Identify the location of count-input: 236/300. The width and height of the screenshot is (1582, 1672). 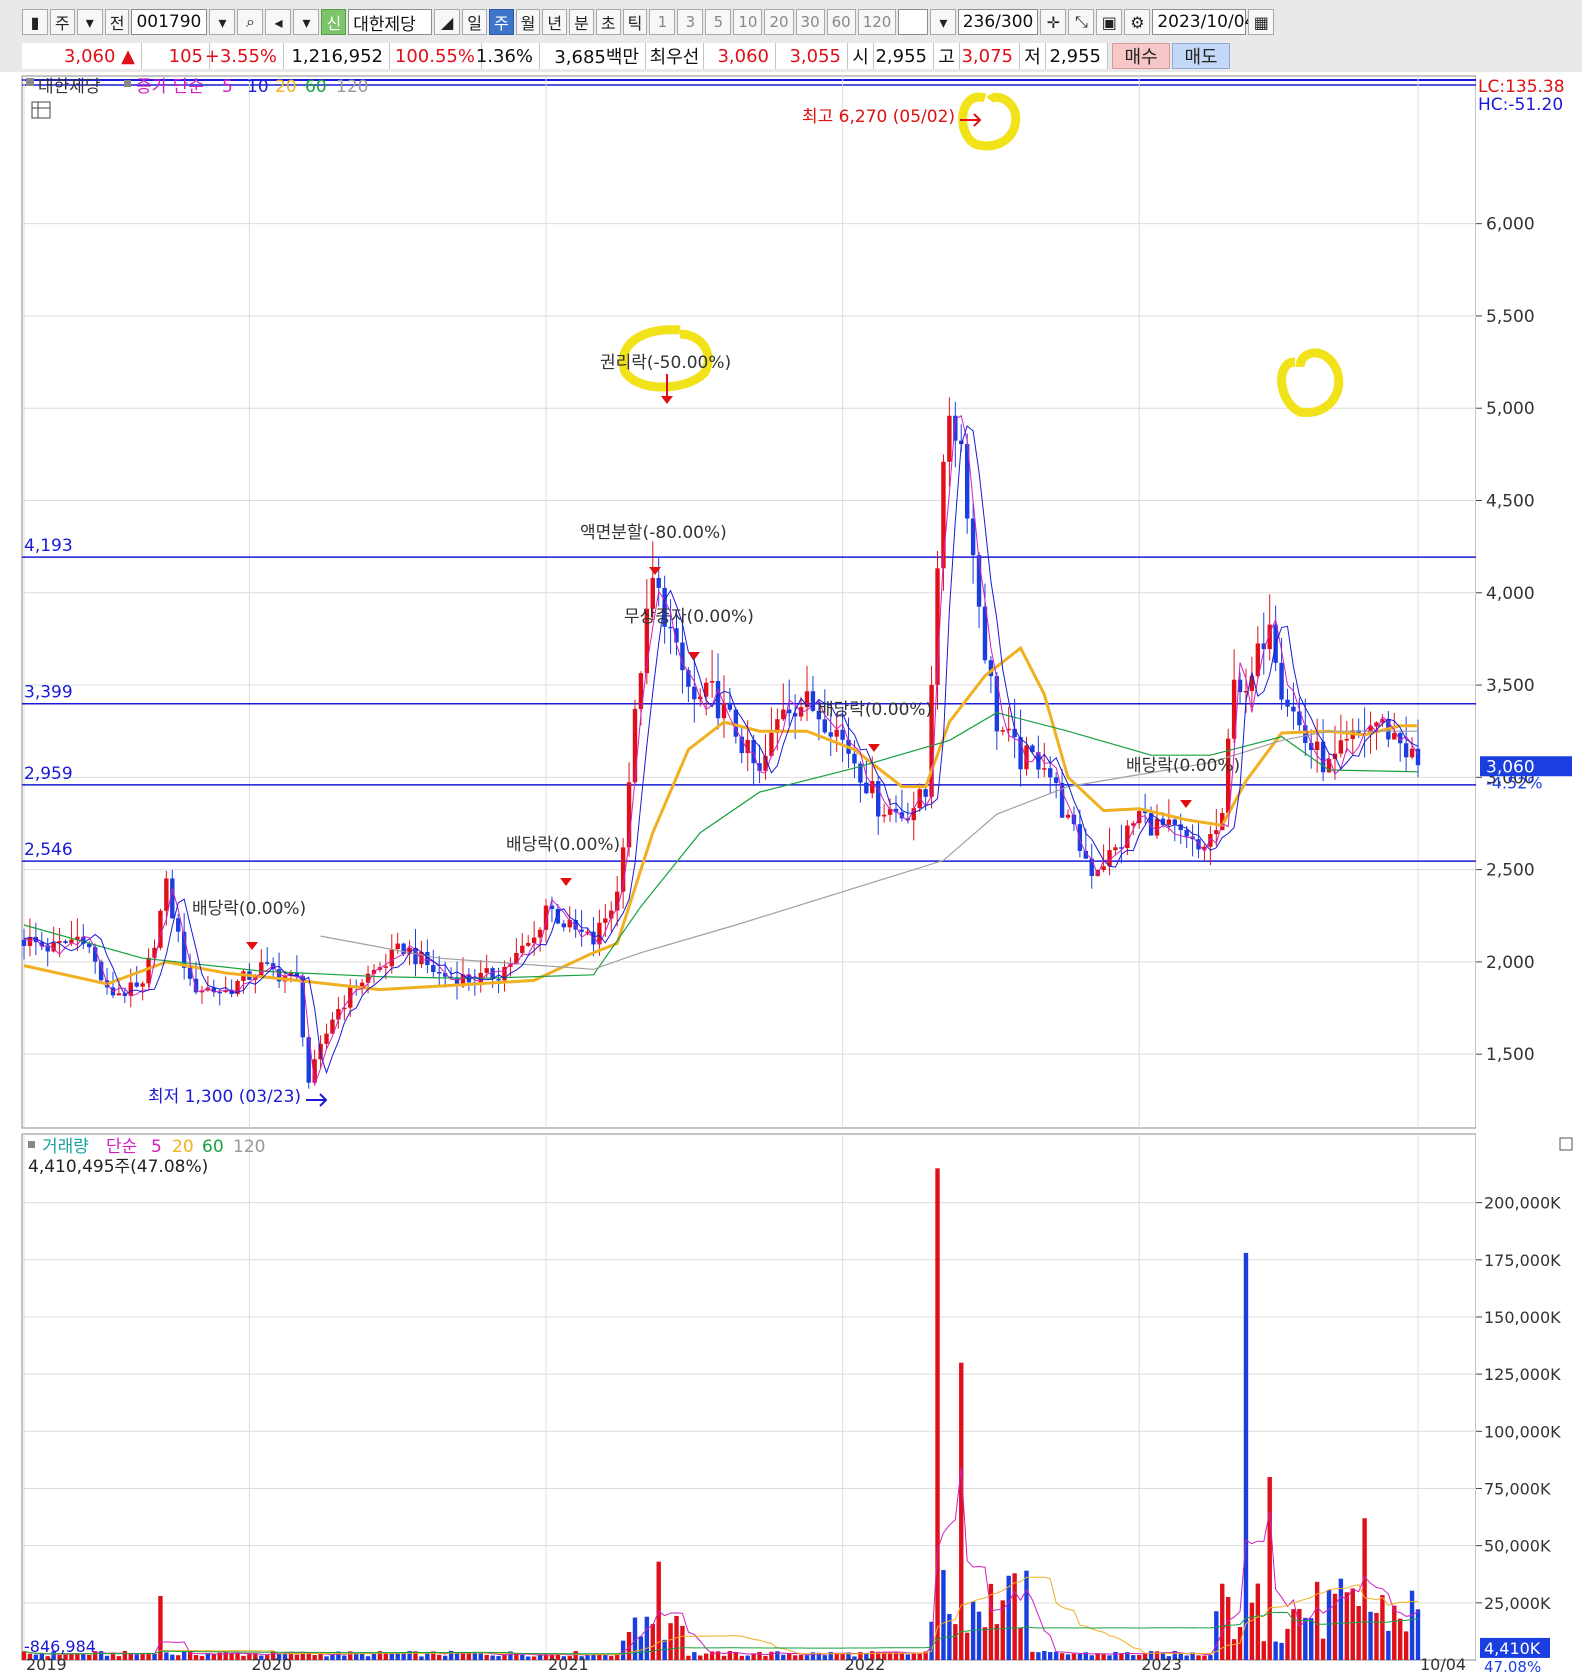
(998, 22).